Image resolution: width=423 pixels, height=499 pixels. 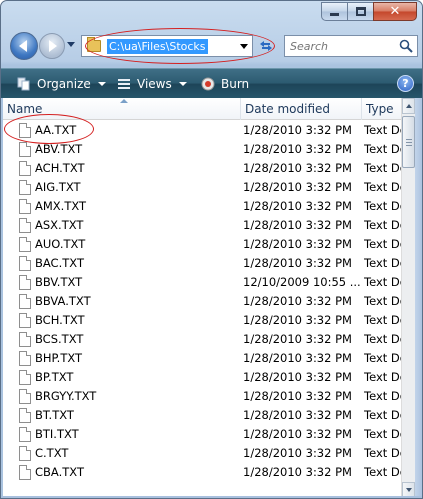 I want to click on file-row: BBVA.TXT 1/28/2010 3:32 PM Text Document, so click(x=202, y=301).